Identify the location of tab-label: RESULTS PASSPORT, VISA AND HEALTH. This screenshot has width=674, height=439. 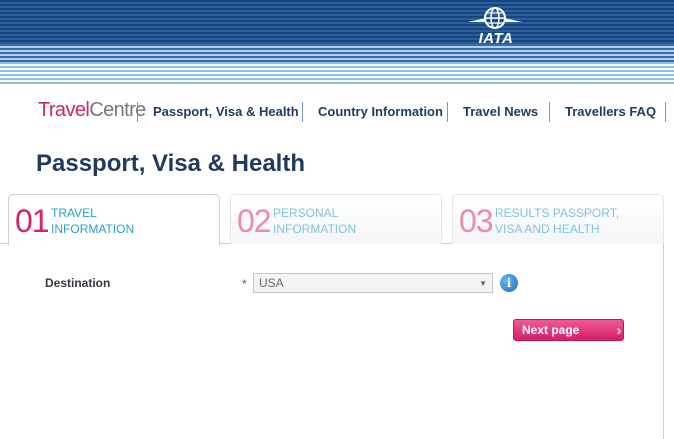
(557, 221).